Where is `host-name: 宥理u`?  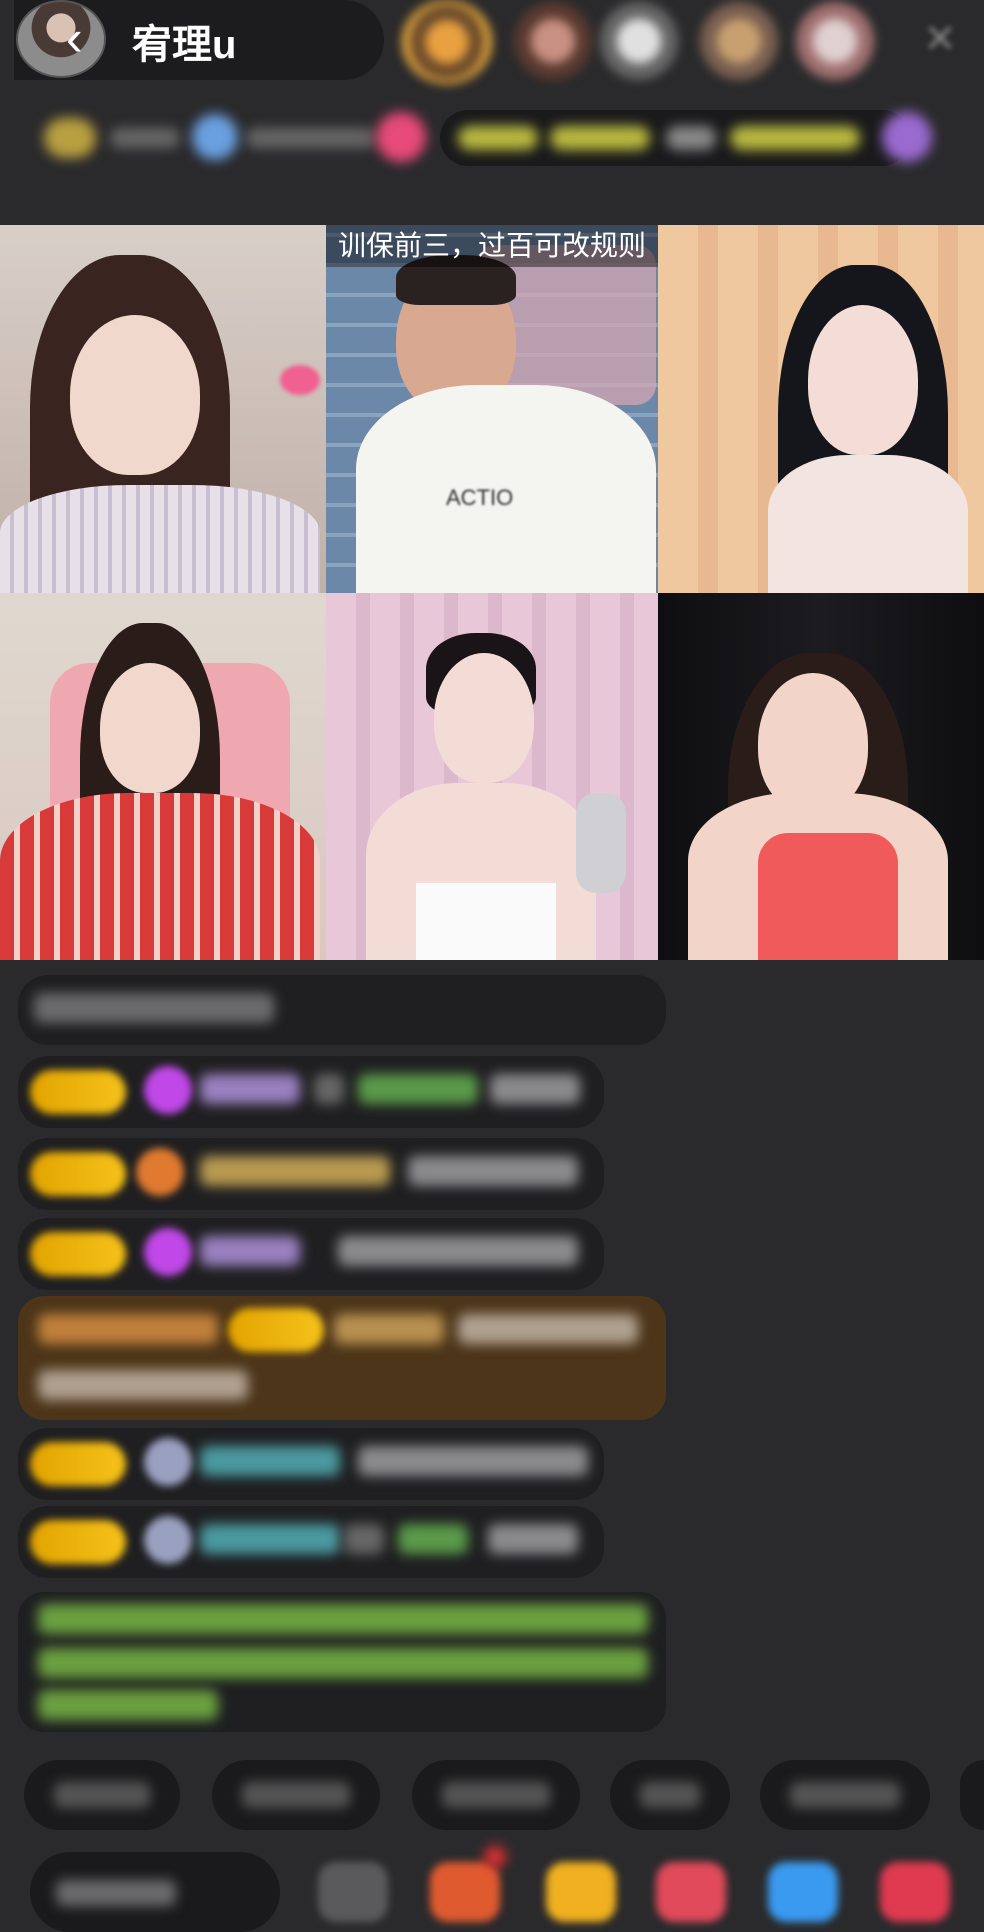
host-name: 宥理u is located at coordinates (184, 45).